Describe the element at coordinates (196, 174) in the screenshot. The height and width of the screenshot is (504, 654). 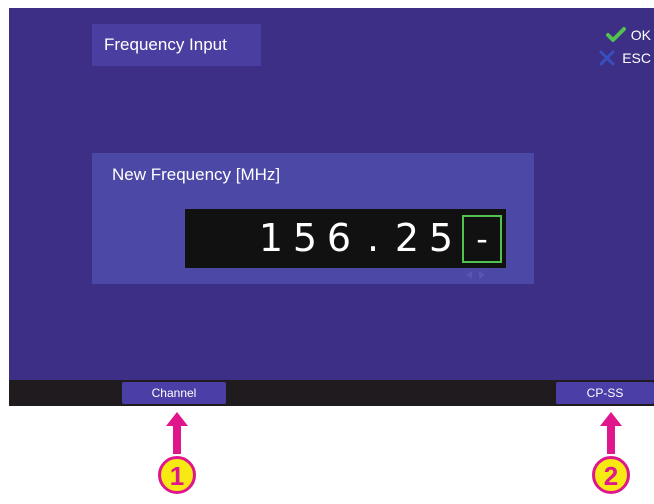
I see `frequency-label: New Frequency [MHz]` at that location.